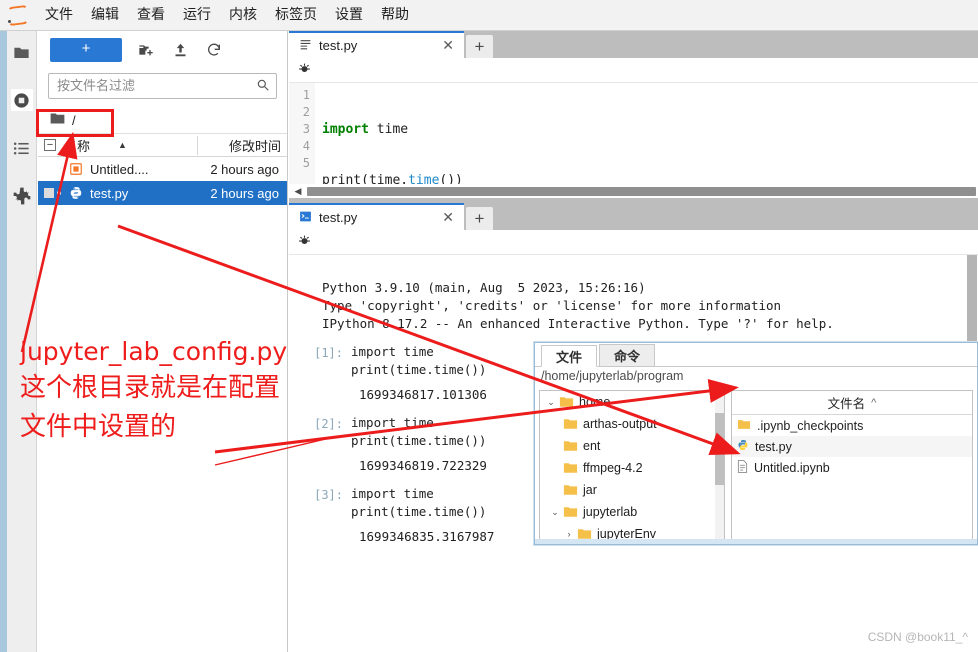 The height and width of the screenshot is (652, 978). I want to click on checkbox-checked-icon, so click(49, 193).